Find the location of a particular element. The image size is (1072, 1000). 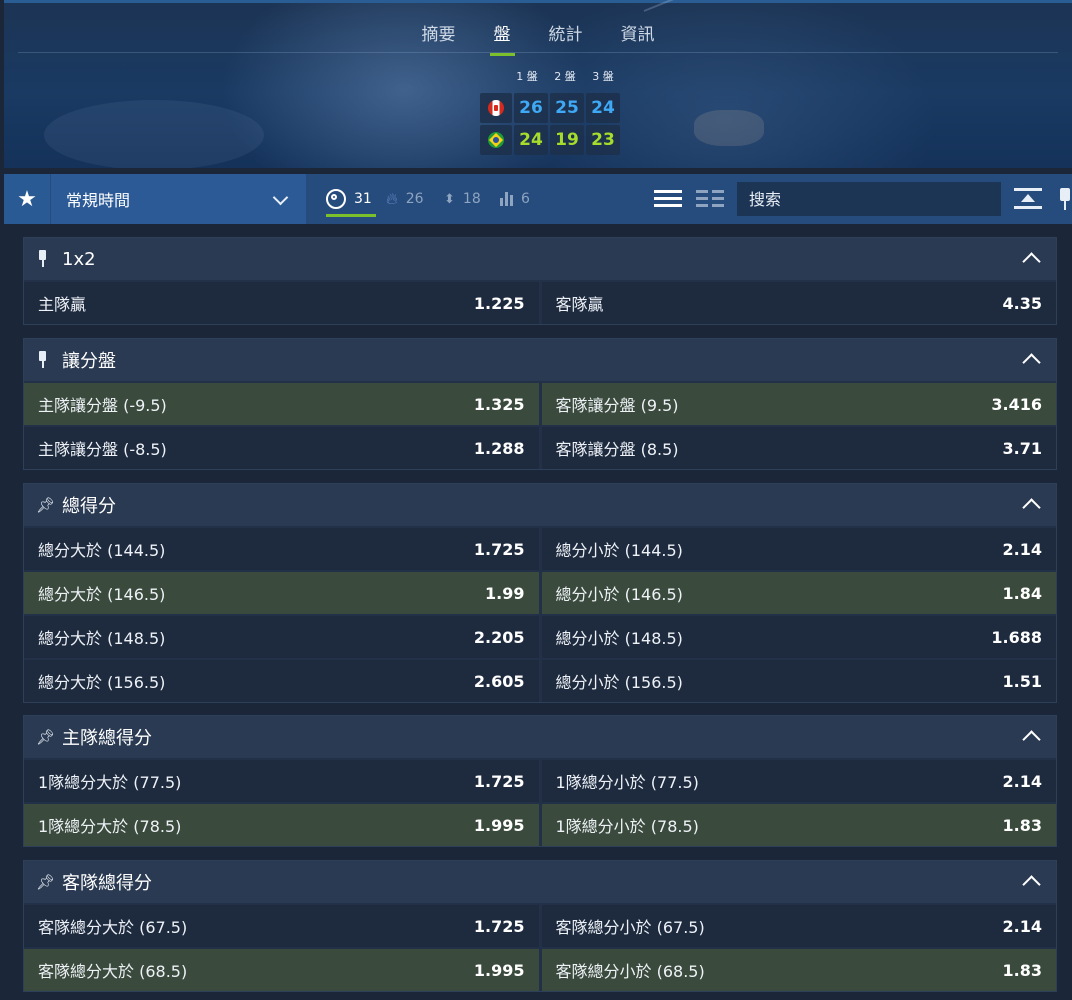

filter-handicap: ⬍ 18 is located at coordinates (462, 199).